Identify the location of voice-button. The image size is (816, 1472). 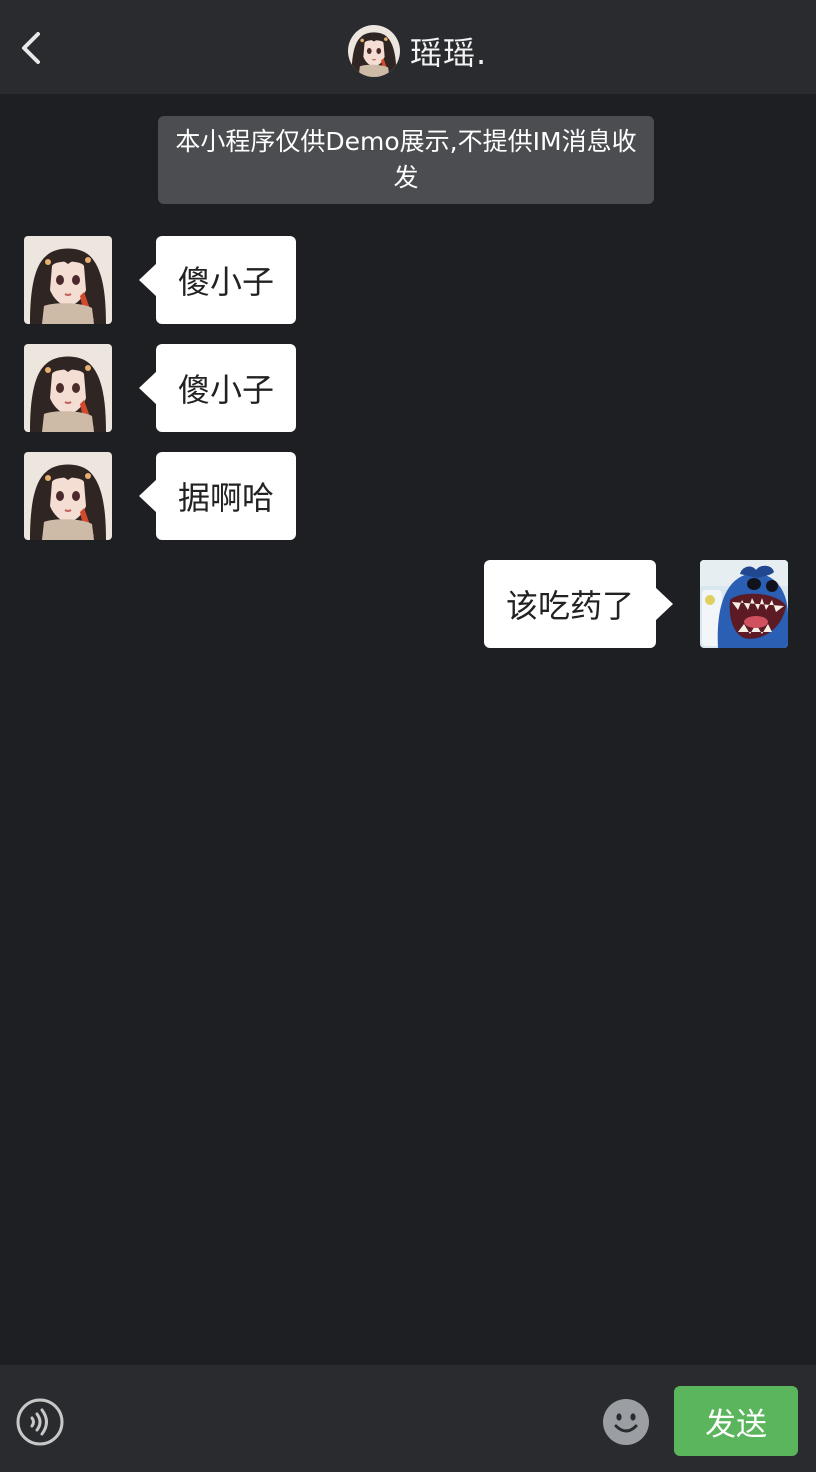
(40, 1422).